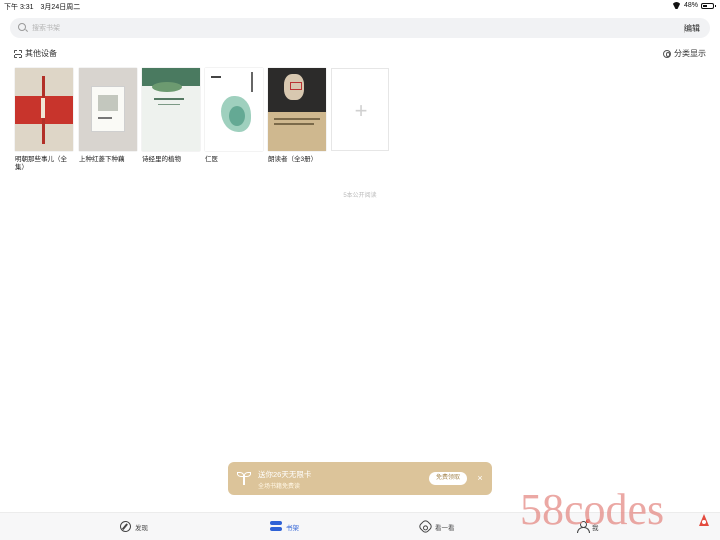 This screenshot has width=720, height=540. I want to click on promo-subtitle: 全场书籍免费读, so click(279, 487).